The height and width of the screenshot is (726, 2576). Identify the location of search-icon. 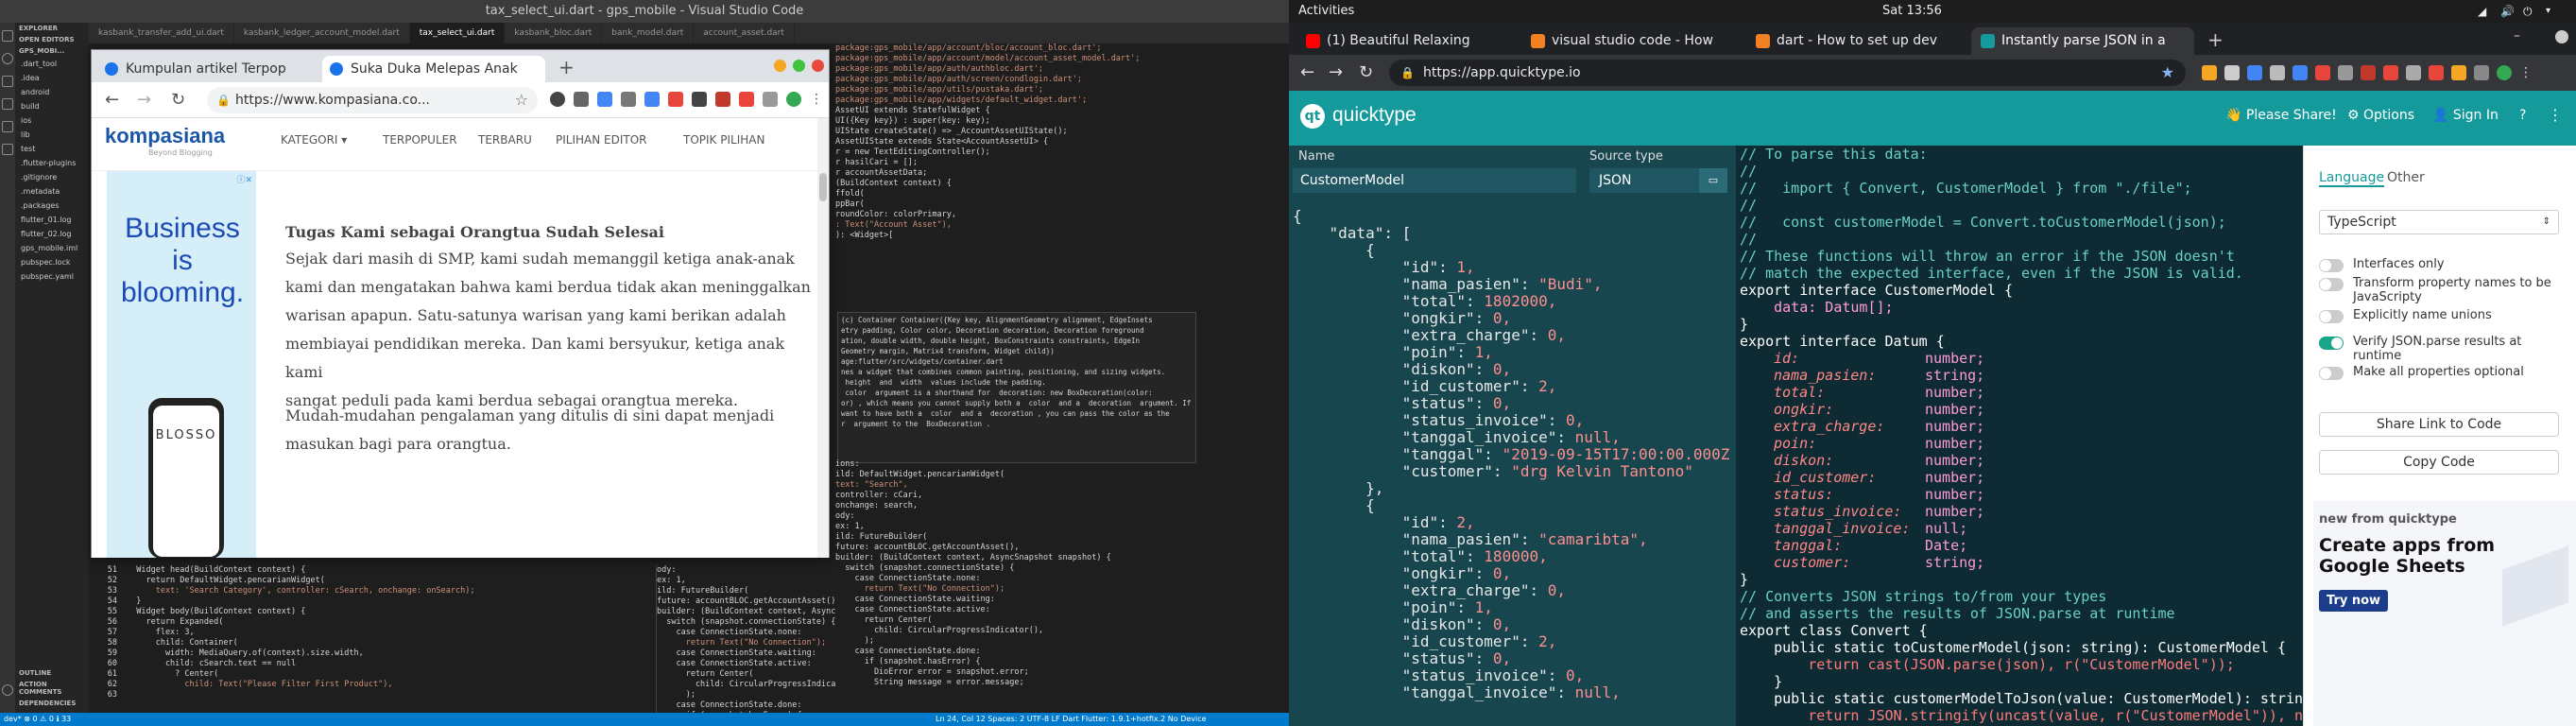
(7, 58).